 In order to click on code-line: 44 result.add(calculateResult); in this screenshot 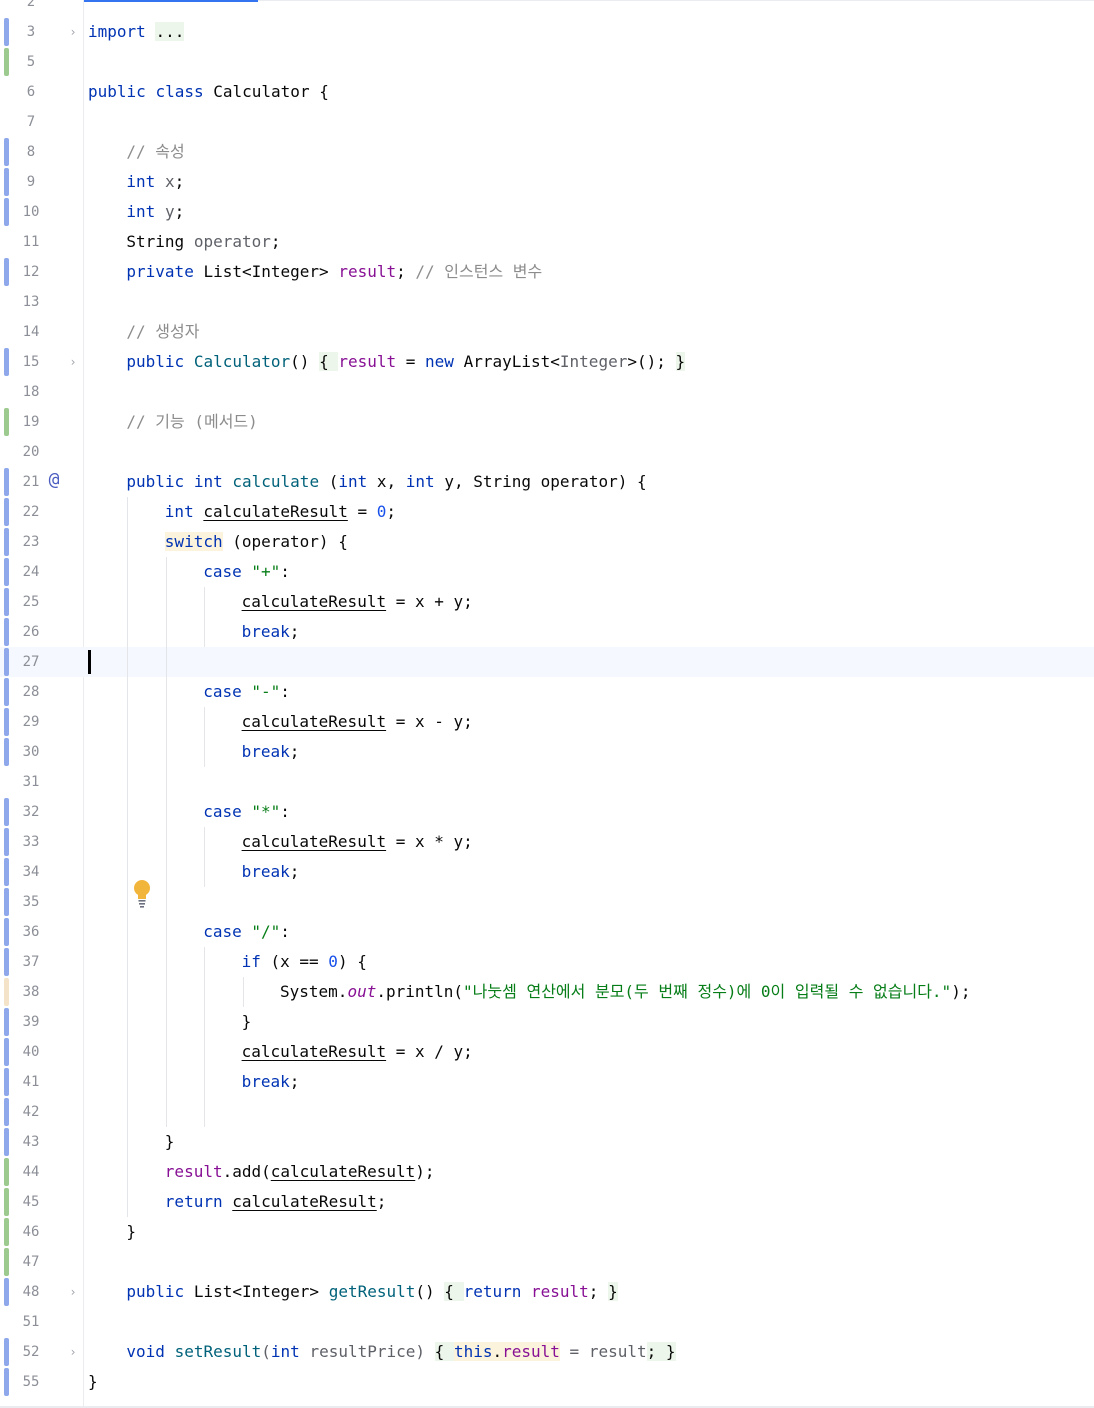, I will do `click(547, 1172)`.